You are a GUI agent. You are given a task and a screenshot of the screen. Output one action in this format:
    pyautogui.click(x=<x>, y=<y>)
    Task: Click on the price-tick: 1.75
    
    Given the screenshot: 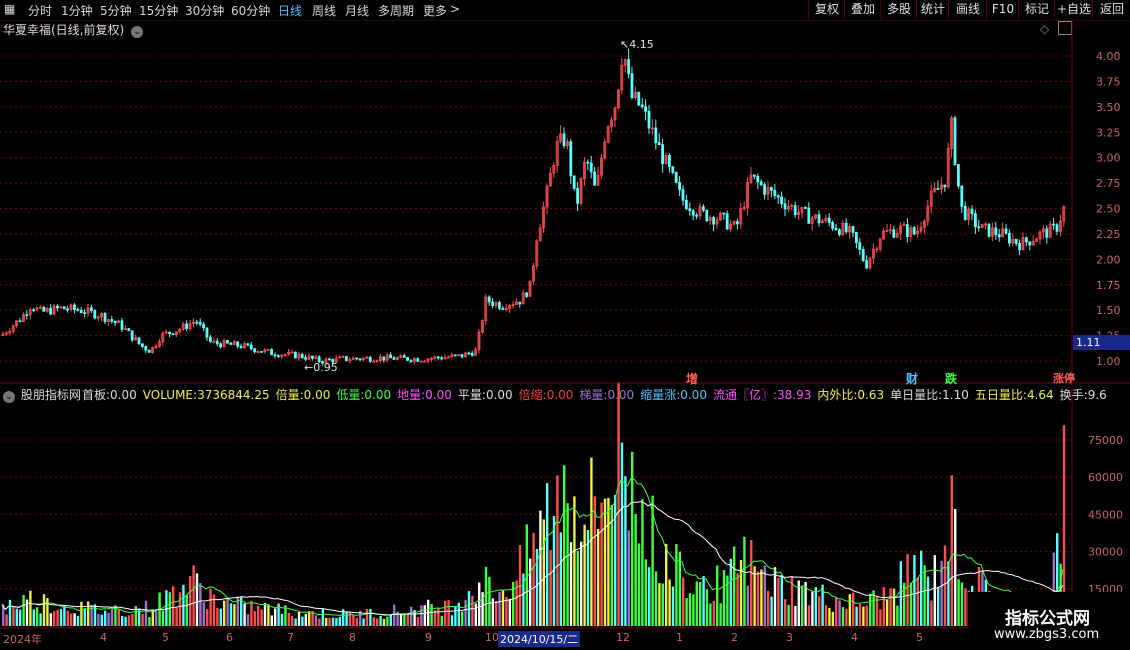 What is the action you would take?
    pyautogui.click(x=1108, y=285)
    